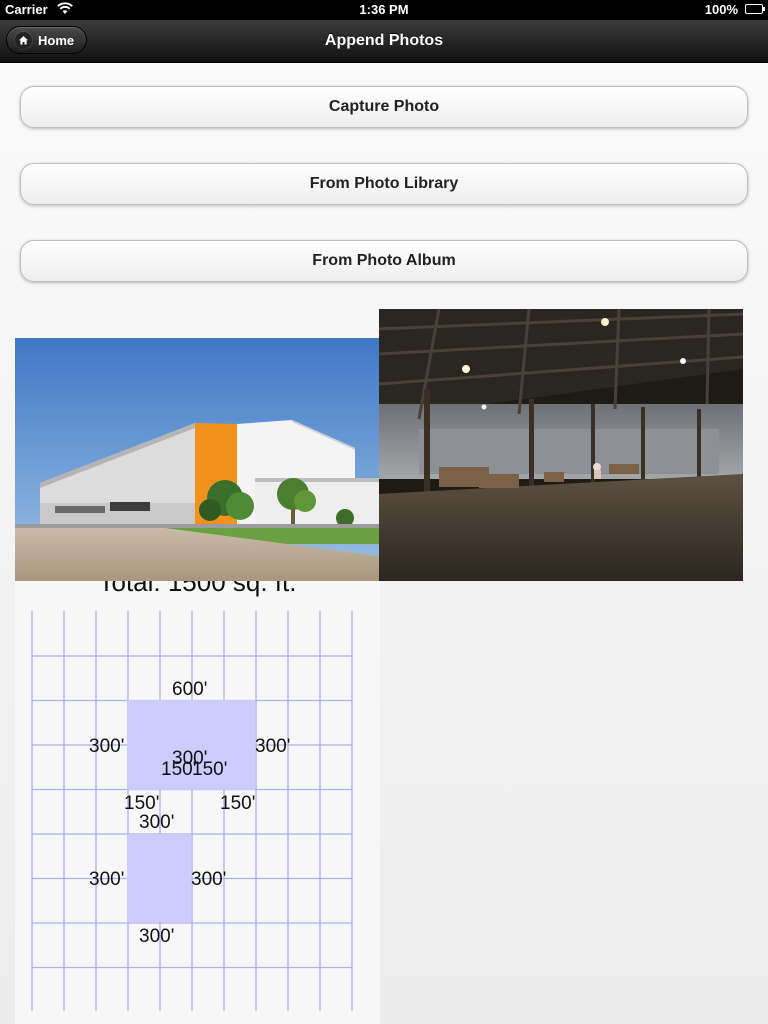 This screenshot has height=1024, width=768. Describe the element at coordinates (156, 822) in the screenshot. I see `plan-label-lower-top: 300'` at that location.